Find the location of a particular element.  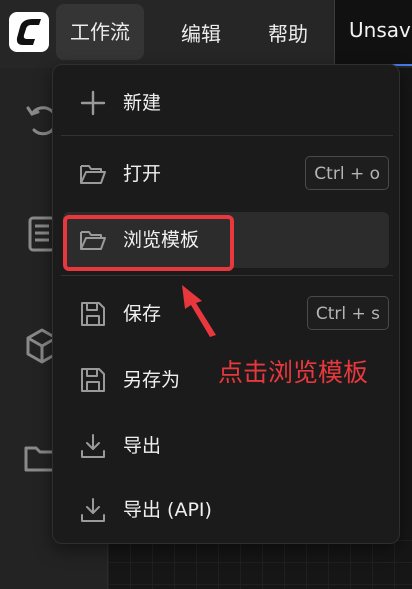

workflow-tab-label: Unsaved is located at coordinates (380, 30).